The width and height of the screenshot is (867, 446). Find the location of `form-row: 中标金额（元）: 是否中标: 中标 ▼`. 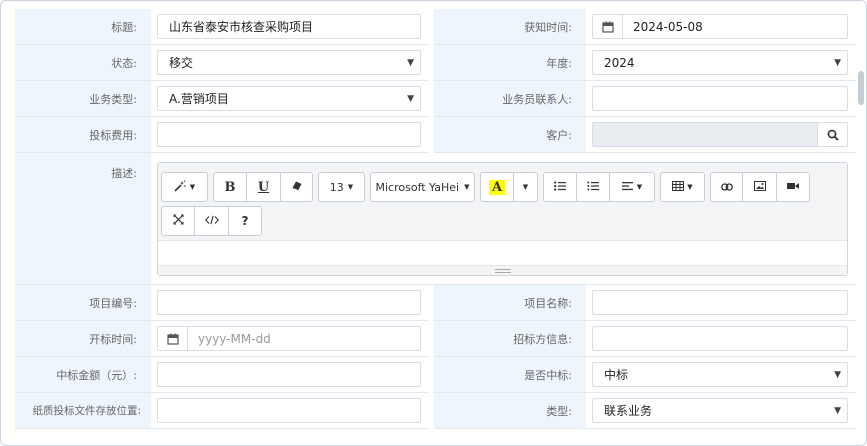

form-row: 中标金额（元）: 是否中标: 中标 ▼ is located at coordinates (435, 375).